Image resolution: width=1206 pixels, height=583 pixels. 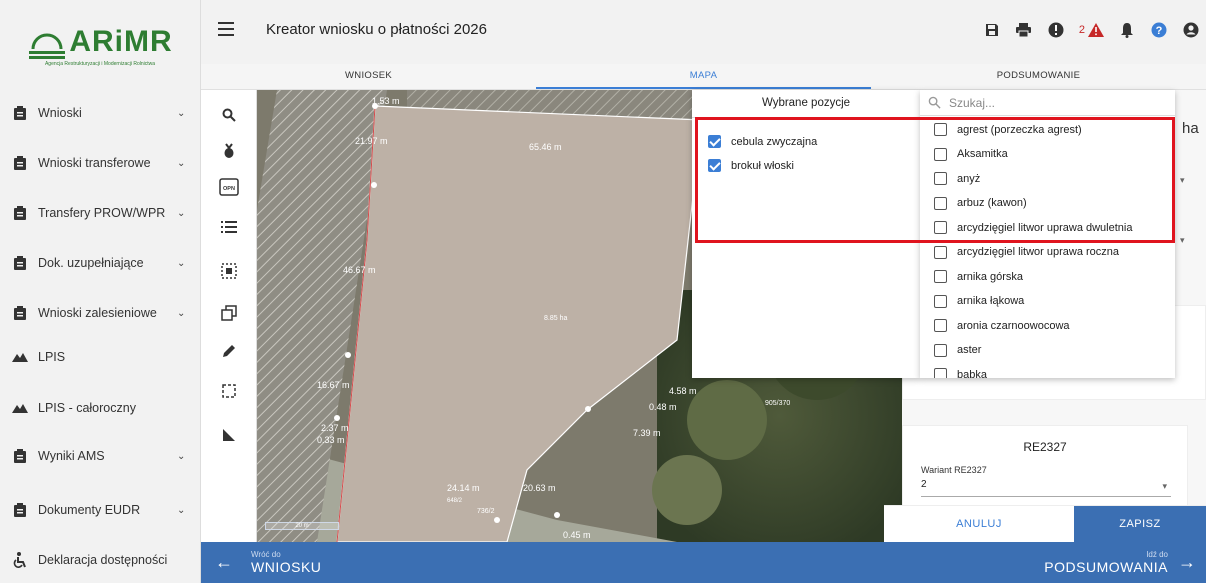 What do you see at coordinates (100, 113) in the screenshot?
I see `sidebar-item: Wnioski ⌄` at bounding box center [100, 113].